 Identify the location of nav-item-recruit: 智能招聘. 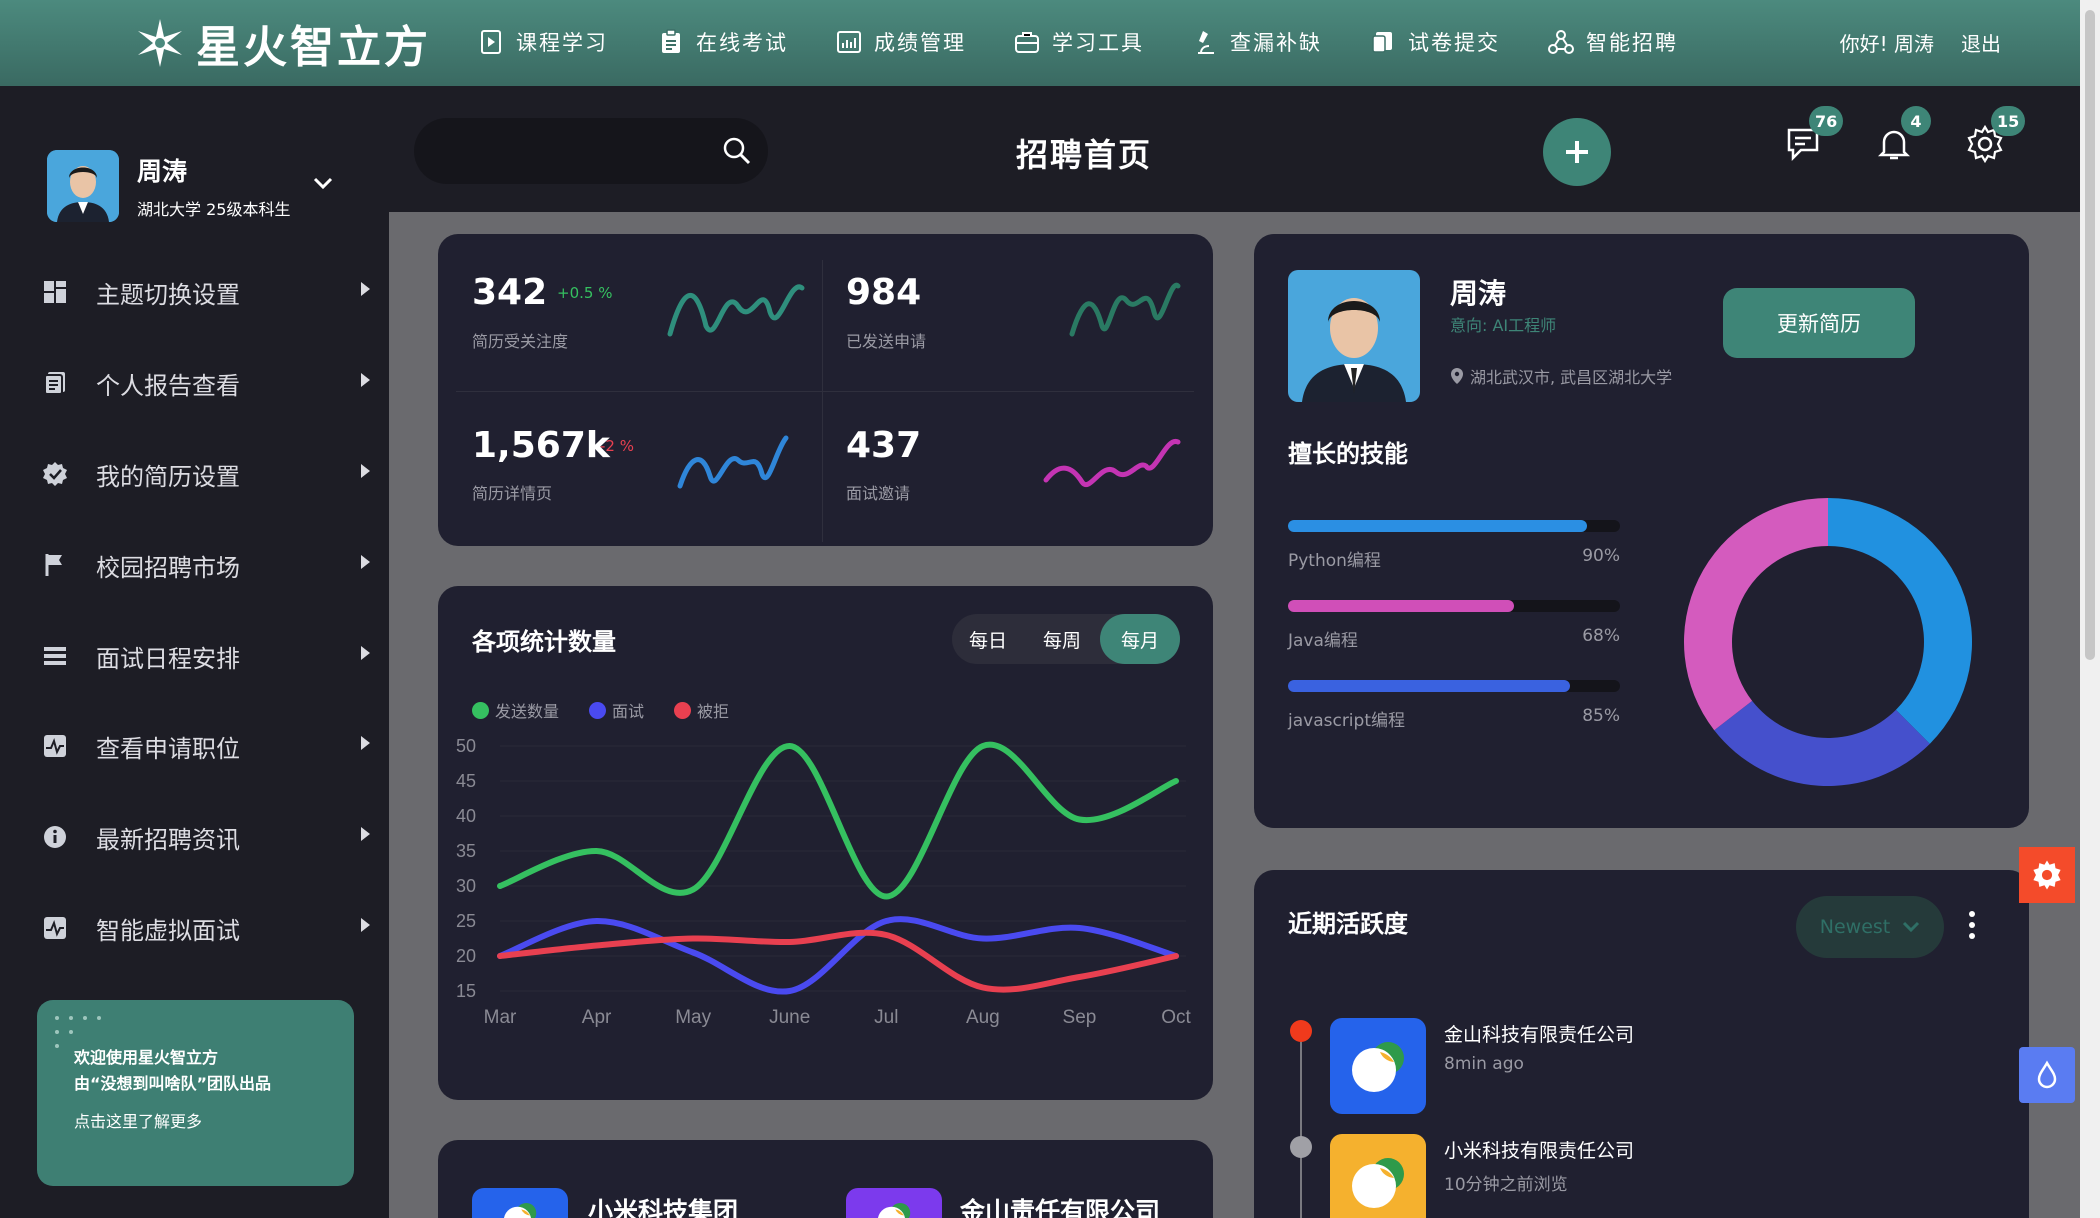
(1613, 42).